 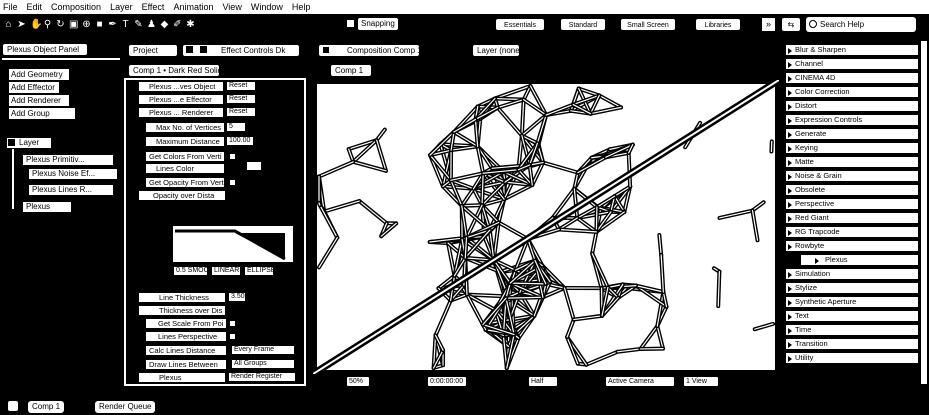 What do you see at coordinates (125, 24) in the screenshot?
I see `type-tool-icon: T` at bounding box center [125, 24].